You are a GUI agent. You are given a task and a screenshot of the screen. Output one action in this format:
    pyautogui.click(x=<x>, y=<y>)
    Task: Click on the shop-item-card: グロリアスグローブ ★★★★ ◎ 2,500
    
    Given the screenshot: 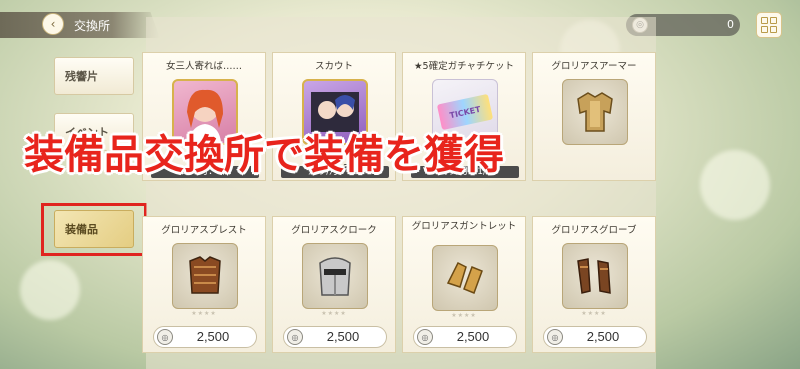 What is the action you would take?
    pyautogui.click(x=594, y=284)
    